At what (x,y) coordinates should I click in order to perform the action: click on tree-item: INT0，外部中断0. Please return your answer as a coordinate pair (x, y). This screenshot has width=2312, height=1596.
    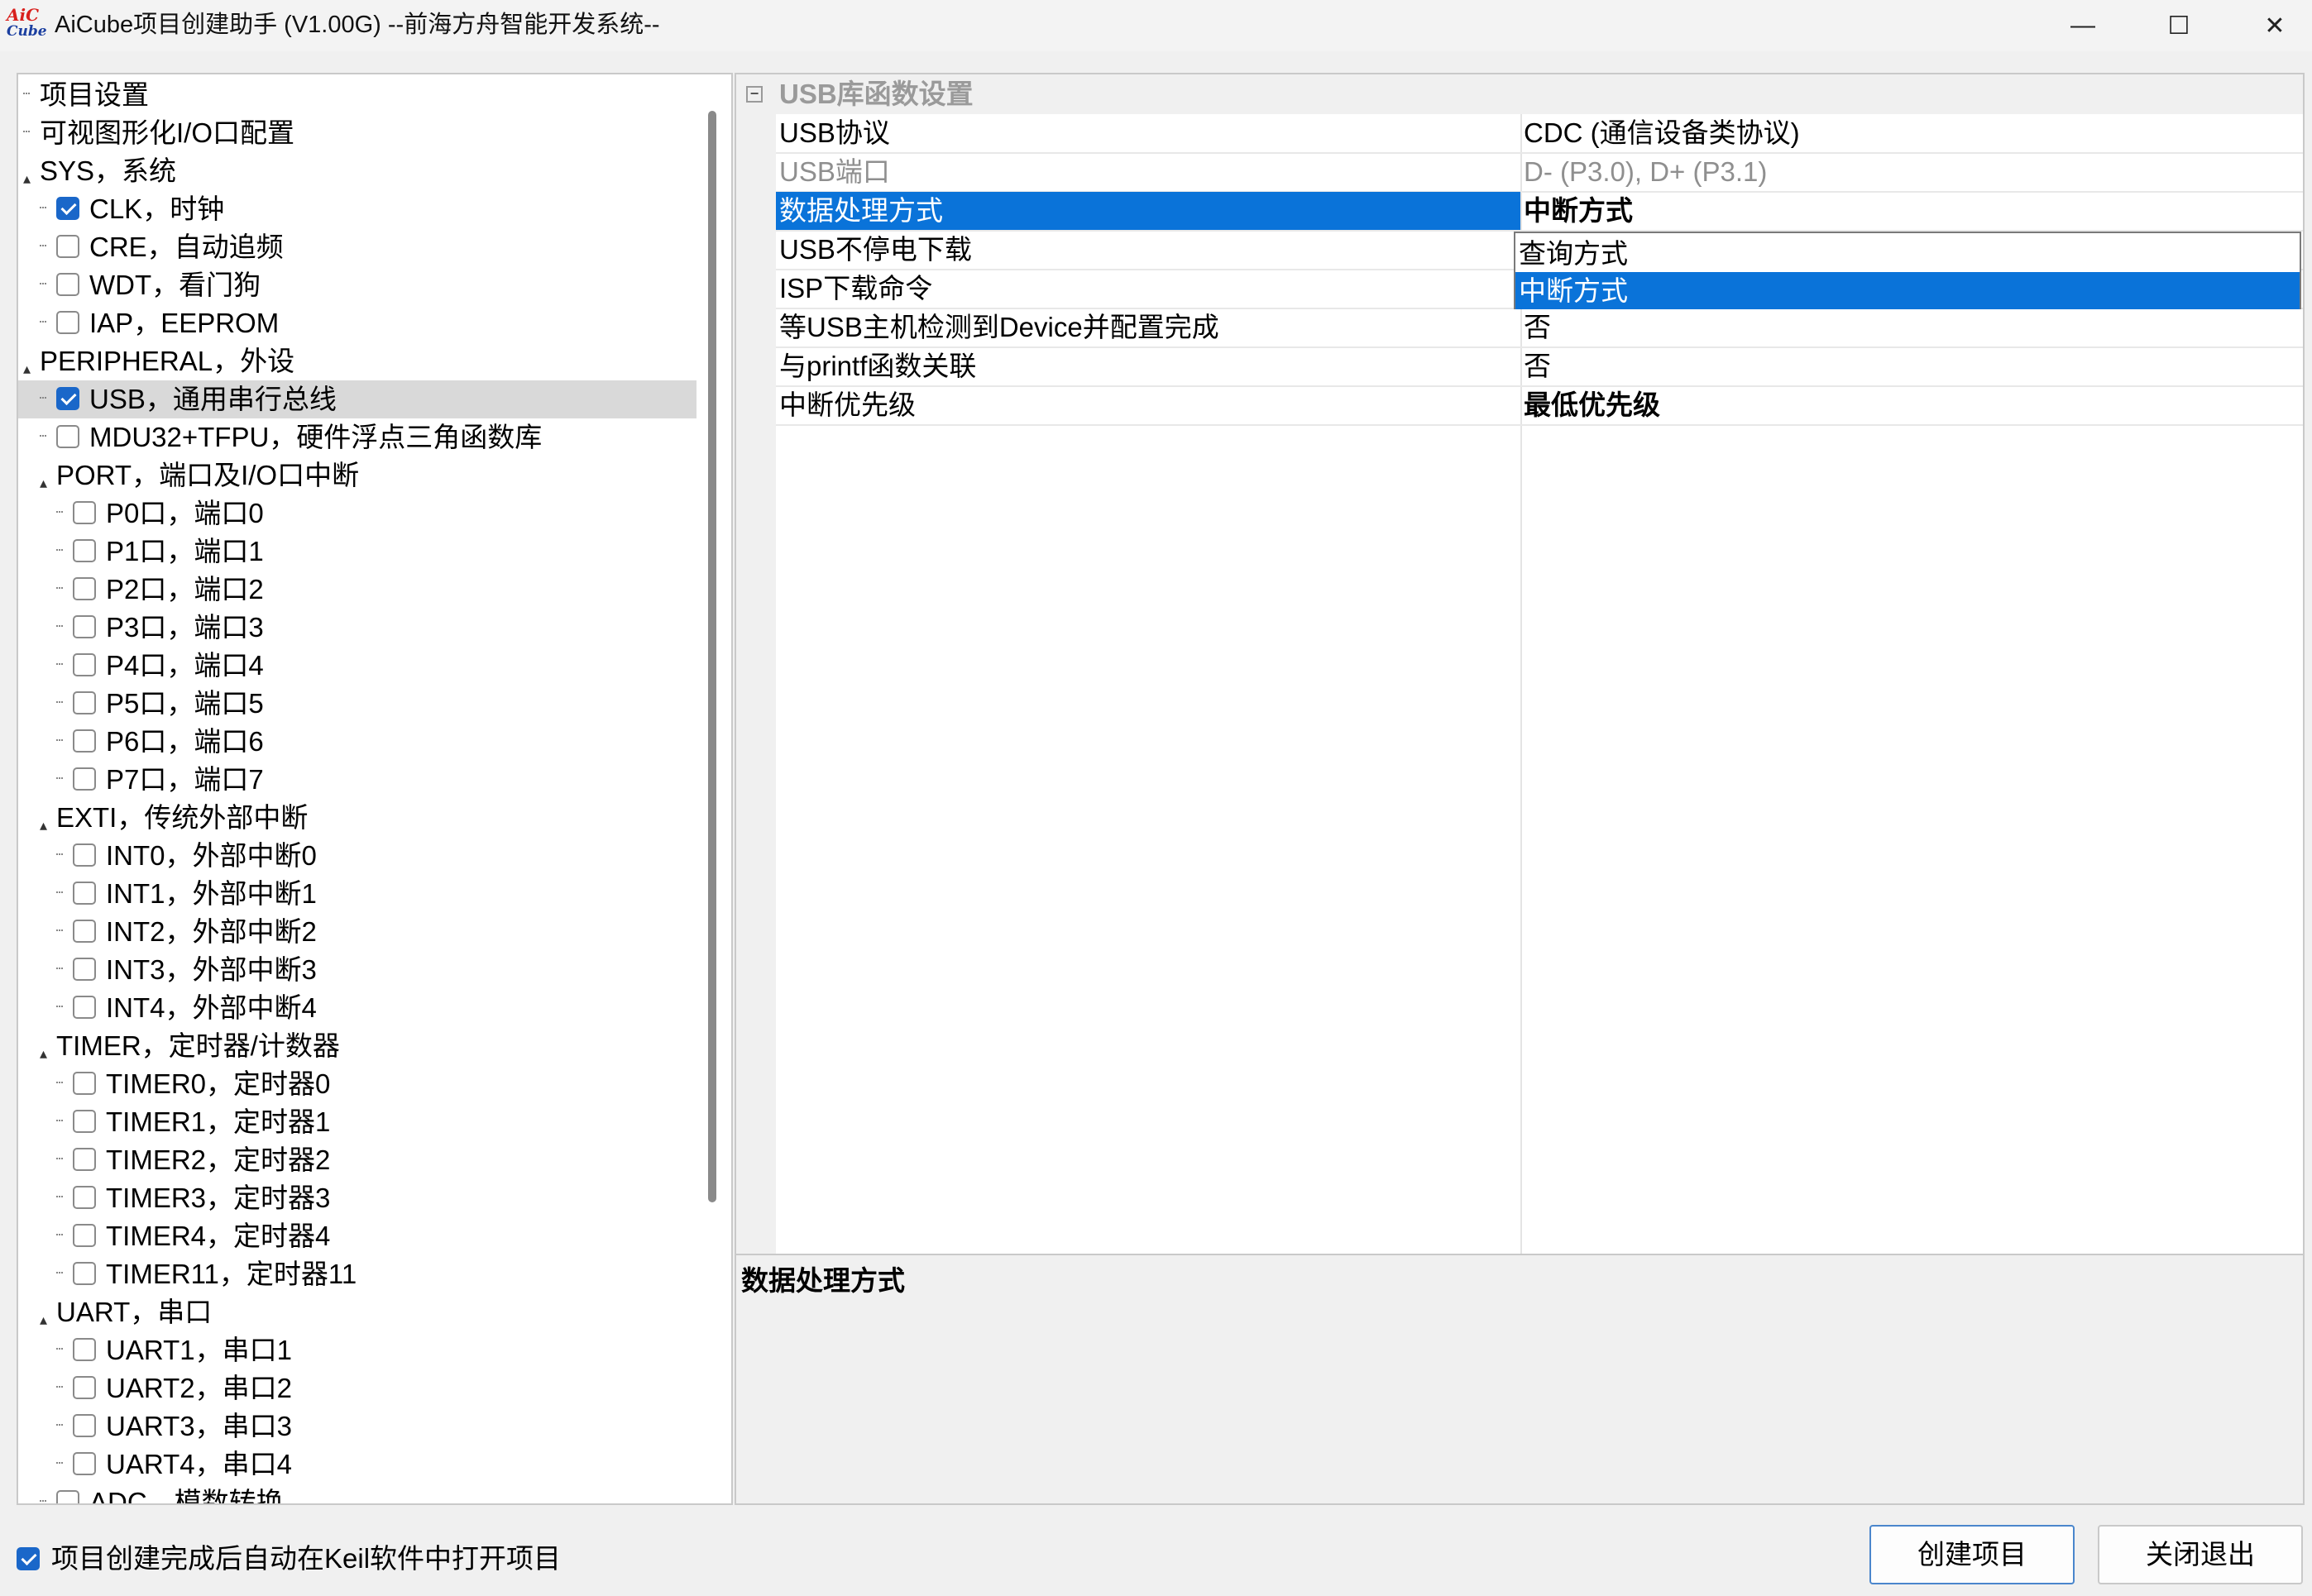
    Looking at the image, I should click on (357, 856).